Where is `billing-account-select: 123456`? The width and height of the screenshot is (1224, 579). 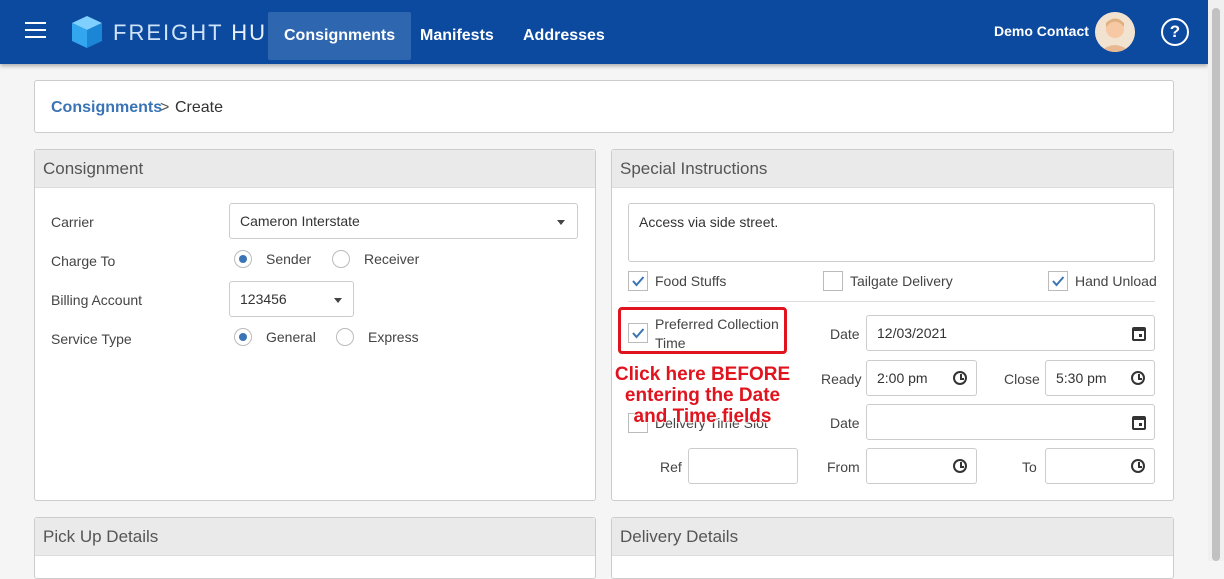 billing-account-select: 123456 is located at coordinates (291, 299).